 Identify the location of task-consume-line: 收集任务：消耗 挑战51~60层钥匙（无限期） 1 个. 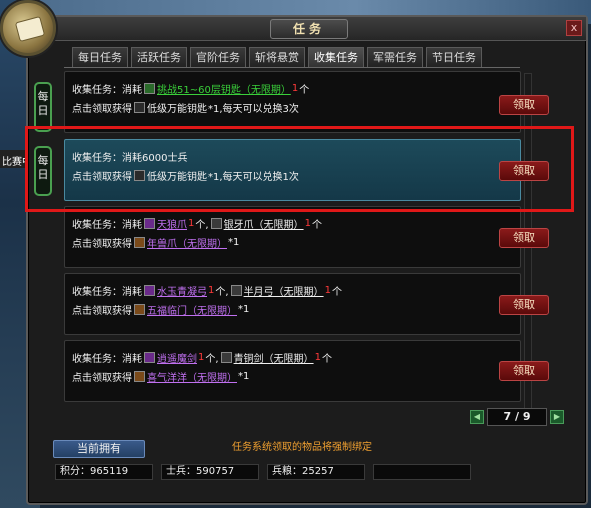
(190, 88).